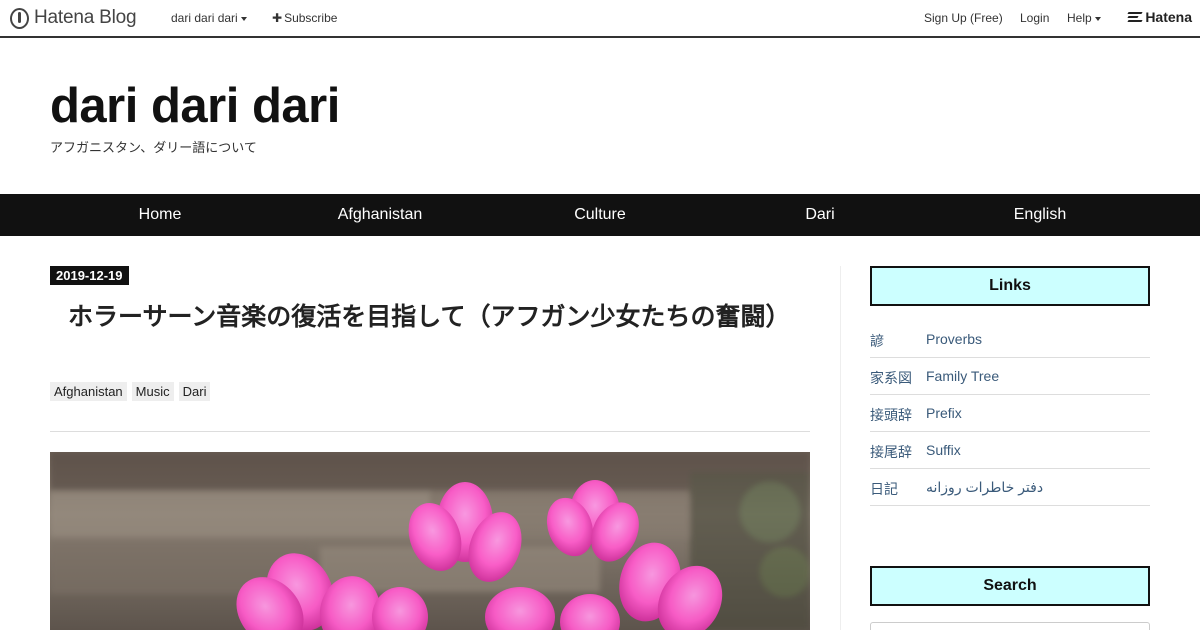 The image size is (1200, 630). I want to click on blog-menu-dropdown: dari dari dari, so click(209, 18).